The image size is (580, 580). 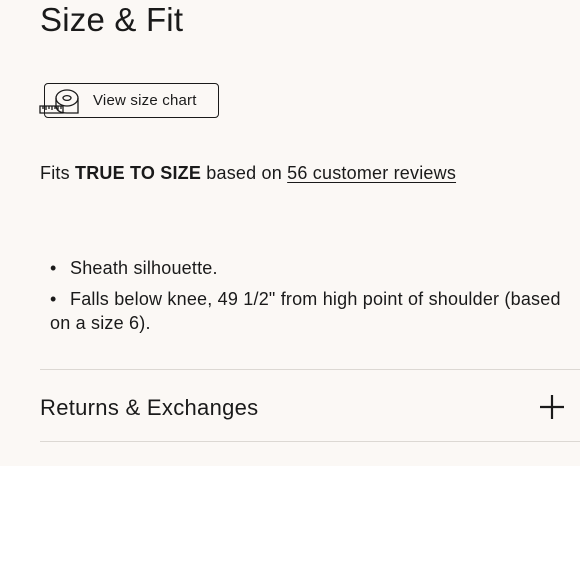 I want to click on size-chart-label: View size chart, so click(x=145, y=100).